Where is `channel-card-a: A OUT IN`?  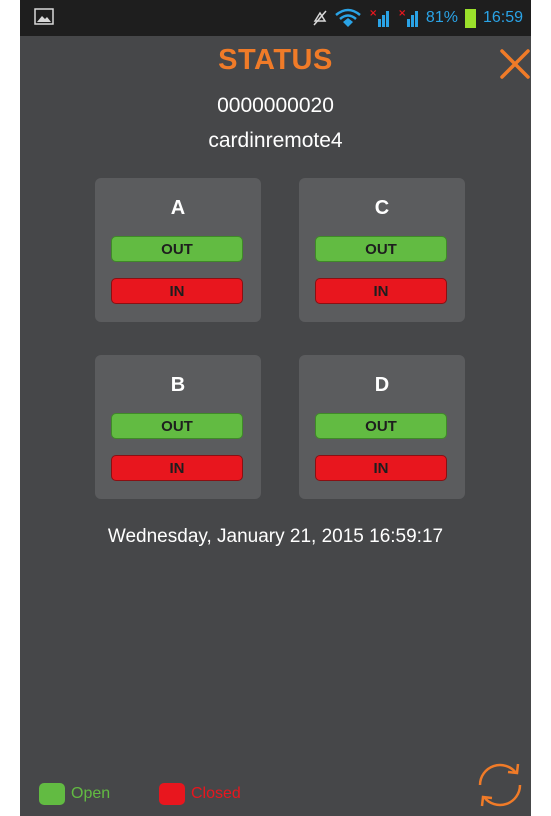 channel-card-a: A OUT IN is located at coordinates (178, 250).